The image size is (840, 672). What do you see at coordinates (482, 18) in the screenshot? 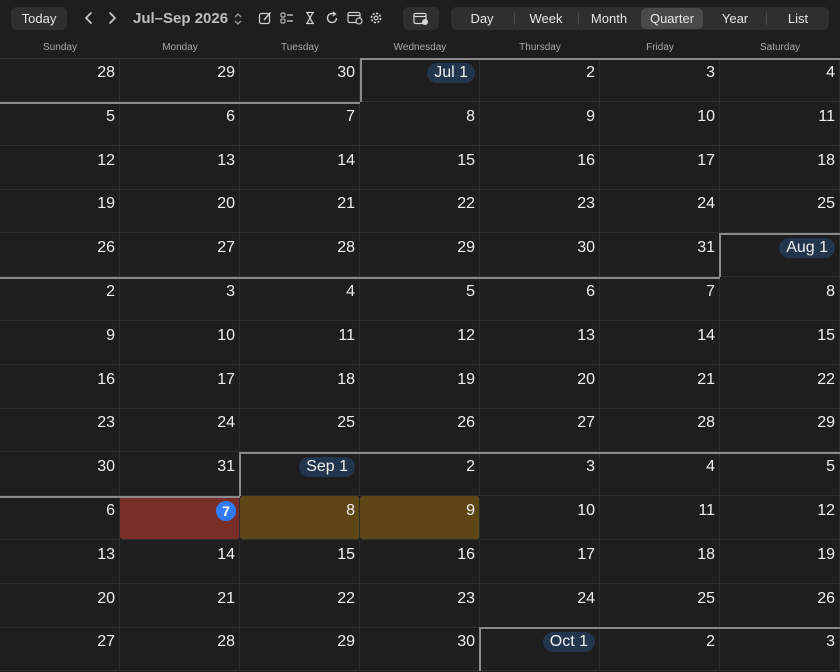
I see `view-day: Day` at bounding box center [482, 18].